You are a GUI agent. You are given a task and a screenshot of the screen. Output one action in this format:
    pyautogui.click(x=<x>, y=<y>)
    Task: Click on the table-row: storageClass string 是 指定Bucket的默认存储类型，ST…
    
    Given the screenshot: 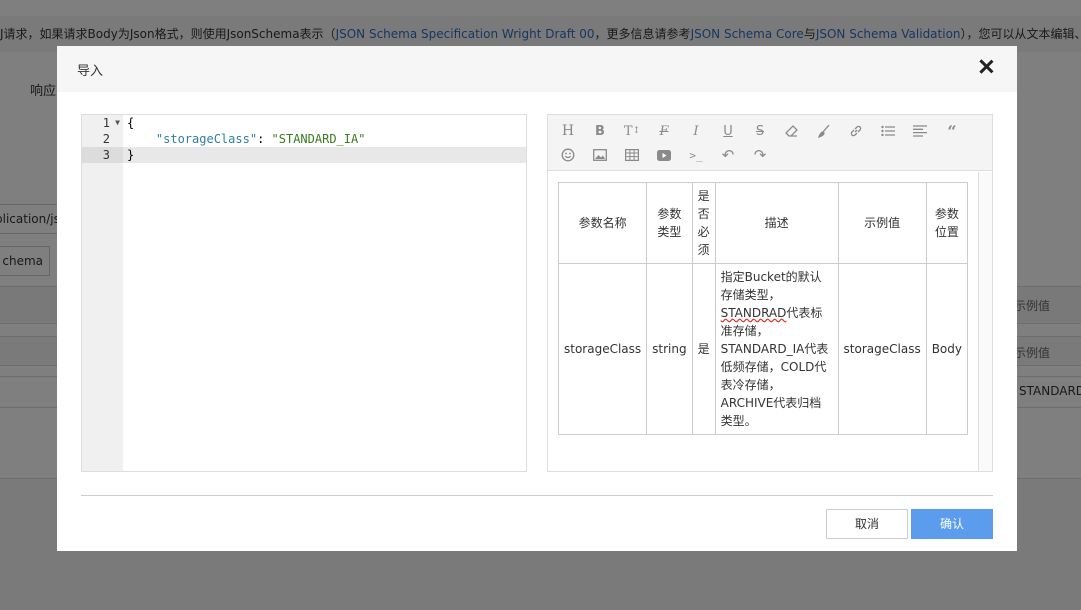 What is the action you would take?
    pyautogui.click(x=763, y=349)
    